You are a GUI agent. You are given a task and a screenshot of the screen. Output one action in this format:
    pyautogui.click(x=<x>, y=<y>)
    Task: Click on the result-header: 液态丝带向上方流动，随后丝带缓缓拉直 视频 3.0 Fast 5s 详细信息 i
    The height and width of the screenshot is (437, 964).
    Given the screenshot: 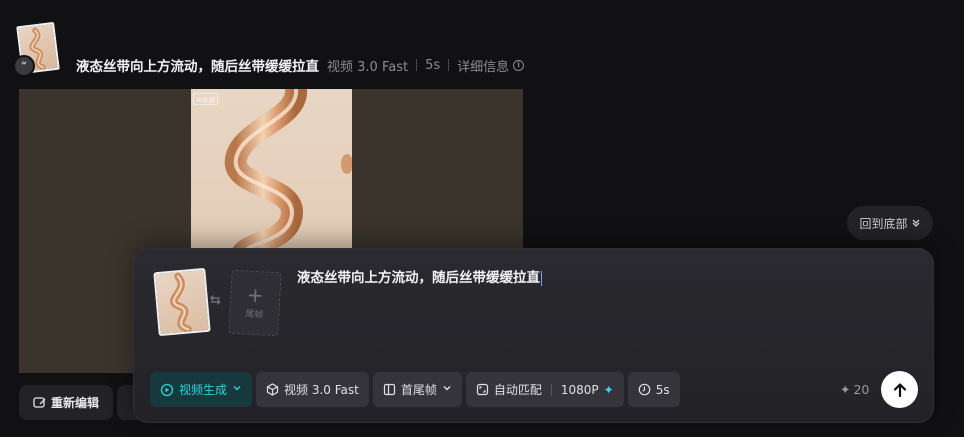 What is the action you would take?
    pyautogui.click(x=300, y=65)
    